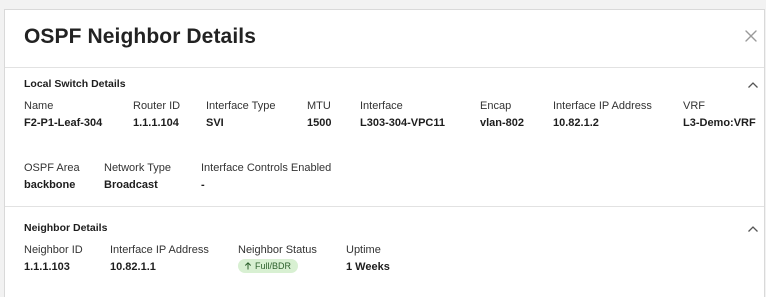 The height and width of the screenshot is (297, 766). What do you see at coordinates (402, 114) in the screenshot?
I see `field-interface: Interface L303-304-VPC11` at bounding box center [402, 114].